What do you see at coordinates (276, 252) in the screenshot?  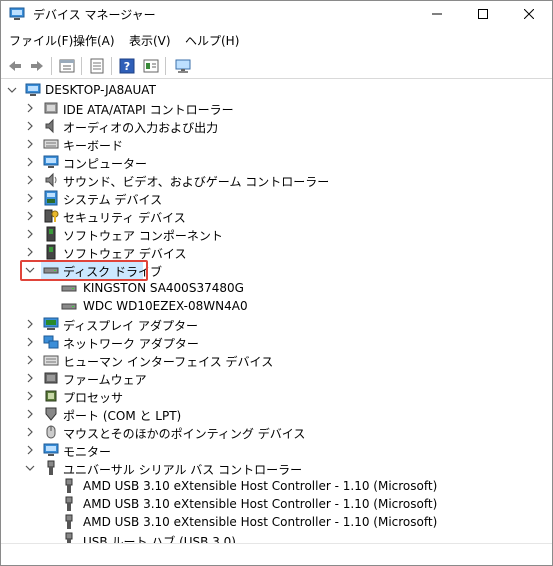 I see `tree-item-software-devices: ソフトウェア デバイス` at bounding box center [276, 252].